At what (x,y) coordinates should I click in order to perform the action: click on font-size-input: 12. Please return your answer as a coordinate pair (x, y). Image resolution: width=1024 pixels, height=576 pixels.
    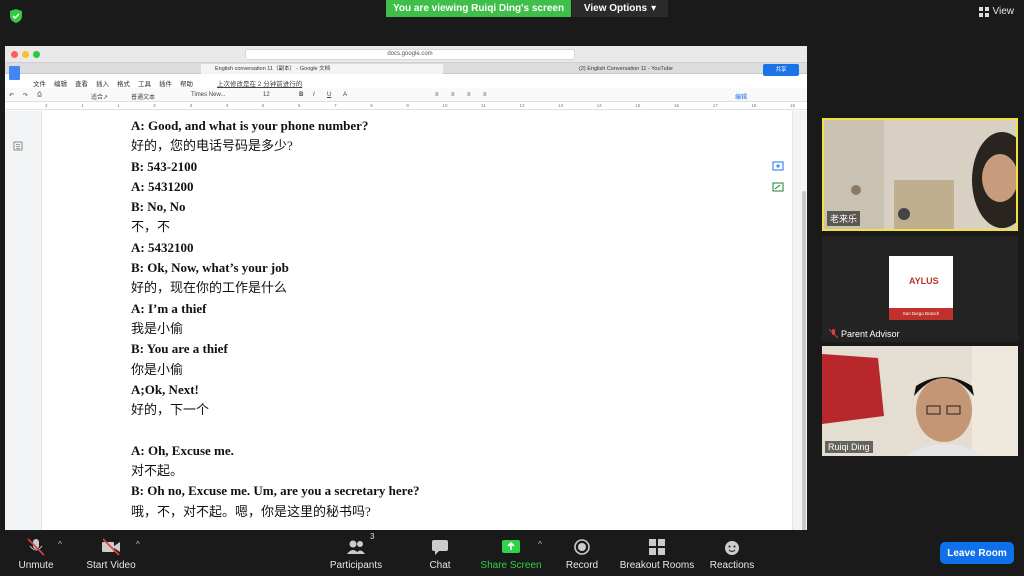
    Looking at the image, I should click on (266, 95).